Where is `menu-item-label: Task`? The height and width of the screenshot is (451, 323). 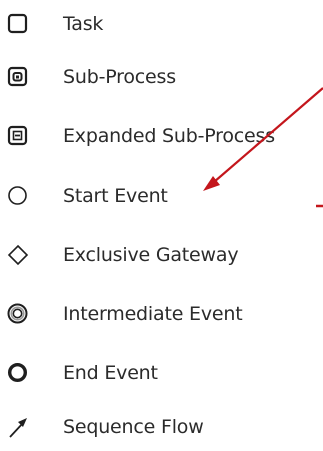 menu-item-label: Task is located at coordinates (83, 24).